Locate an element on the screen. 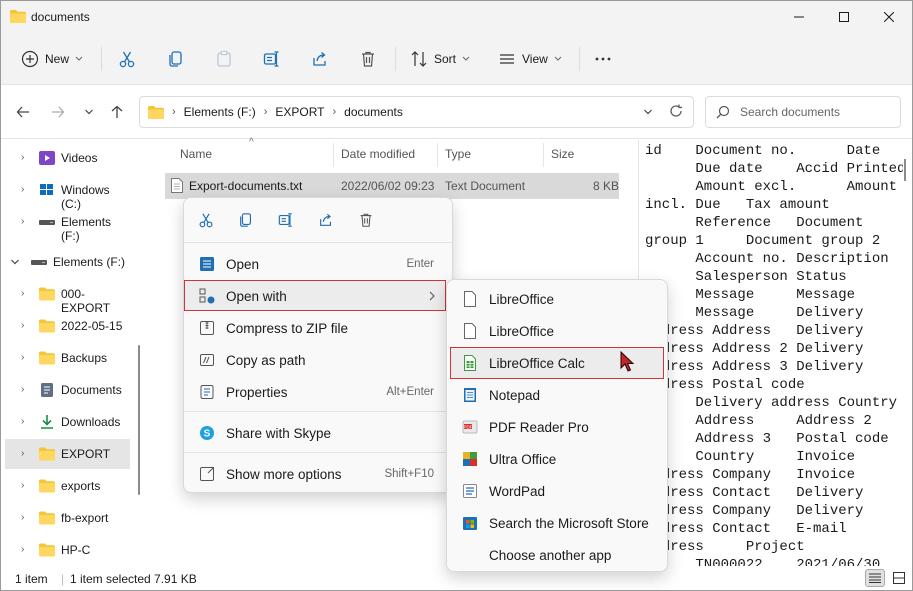  recent-locations-button is located at coordinates (89, 112).